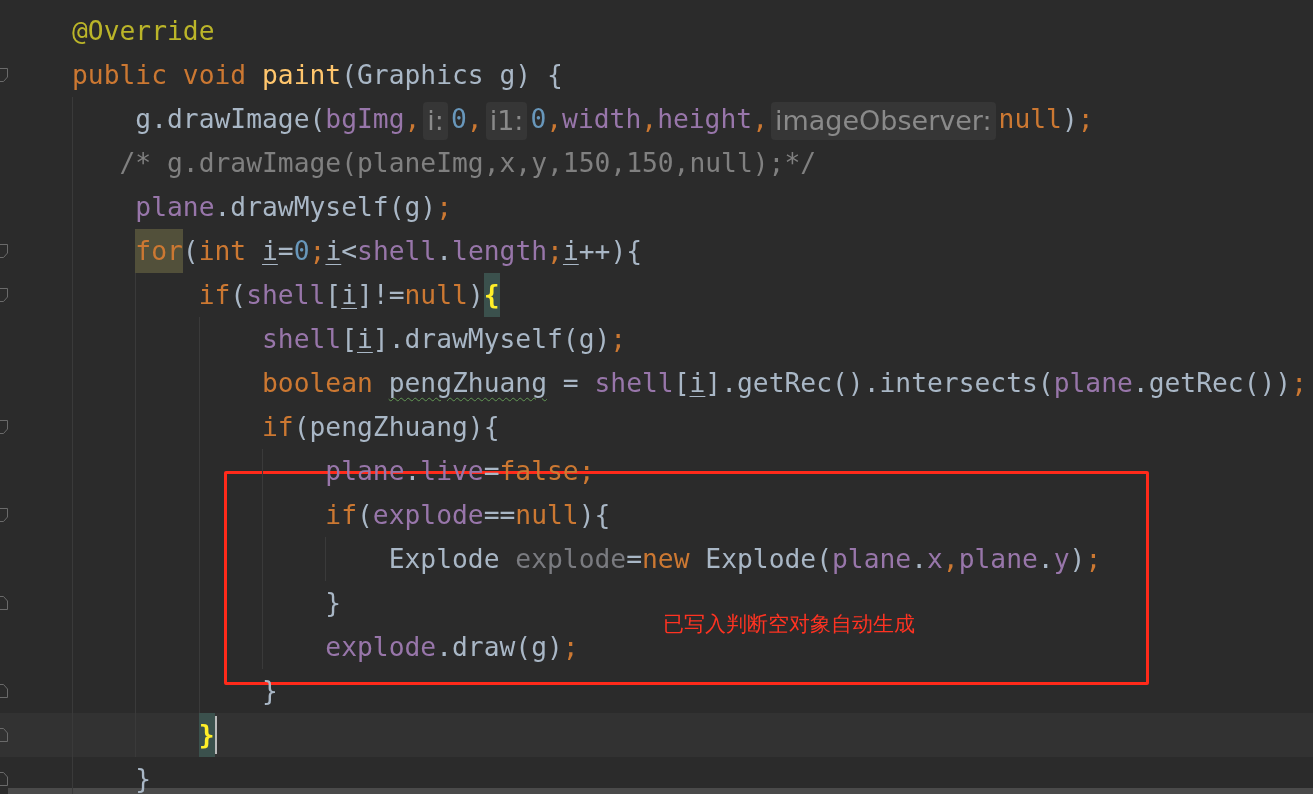  Describe the element at coordinates (784, 383) in the screenshot. I see `code-line: boolean pengZhuang = shell[i].getRec().intersects(plane.getRec());` at that location.